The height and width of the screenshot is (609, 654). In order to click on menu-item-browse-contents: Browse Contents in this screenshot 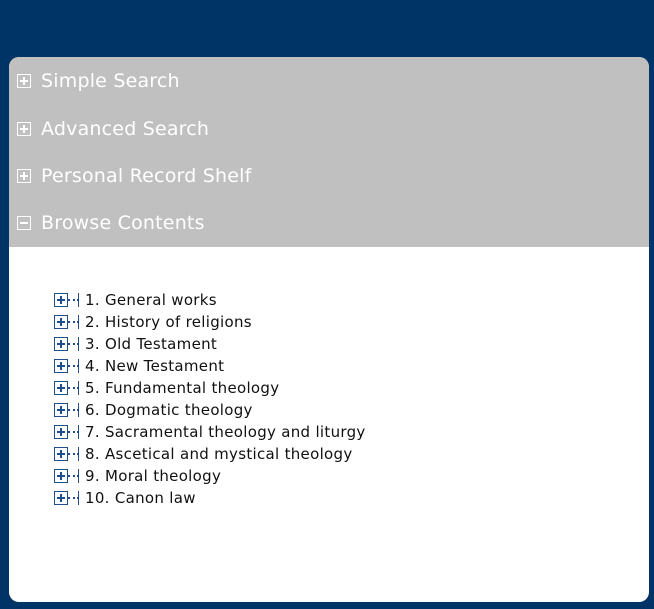, I will do `click(329, 222)`.